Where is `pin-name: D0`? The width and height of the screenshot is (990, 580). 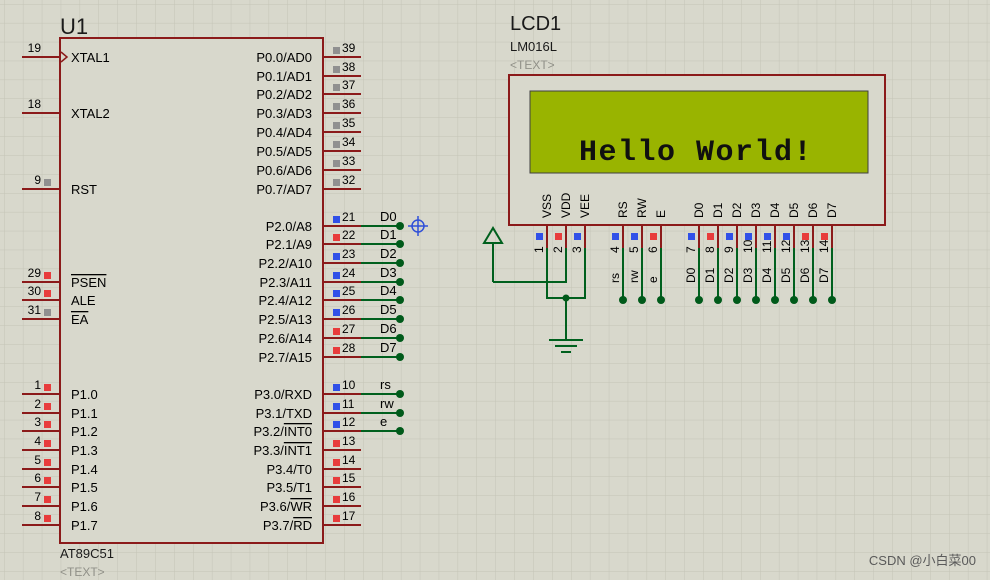
pin-name: D0 is located at coordinates (699, 210).